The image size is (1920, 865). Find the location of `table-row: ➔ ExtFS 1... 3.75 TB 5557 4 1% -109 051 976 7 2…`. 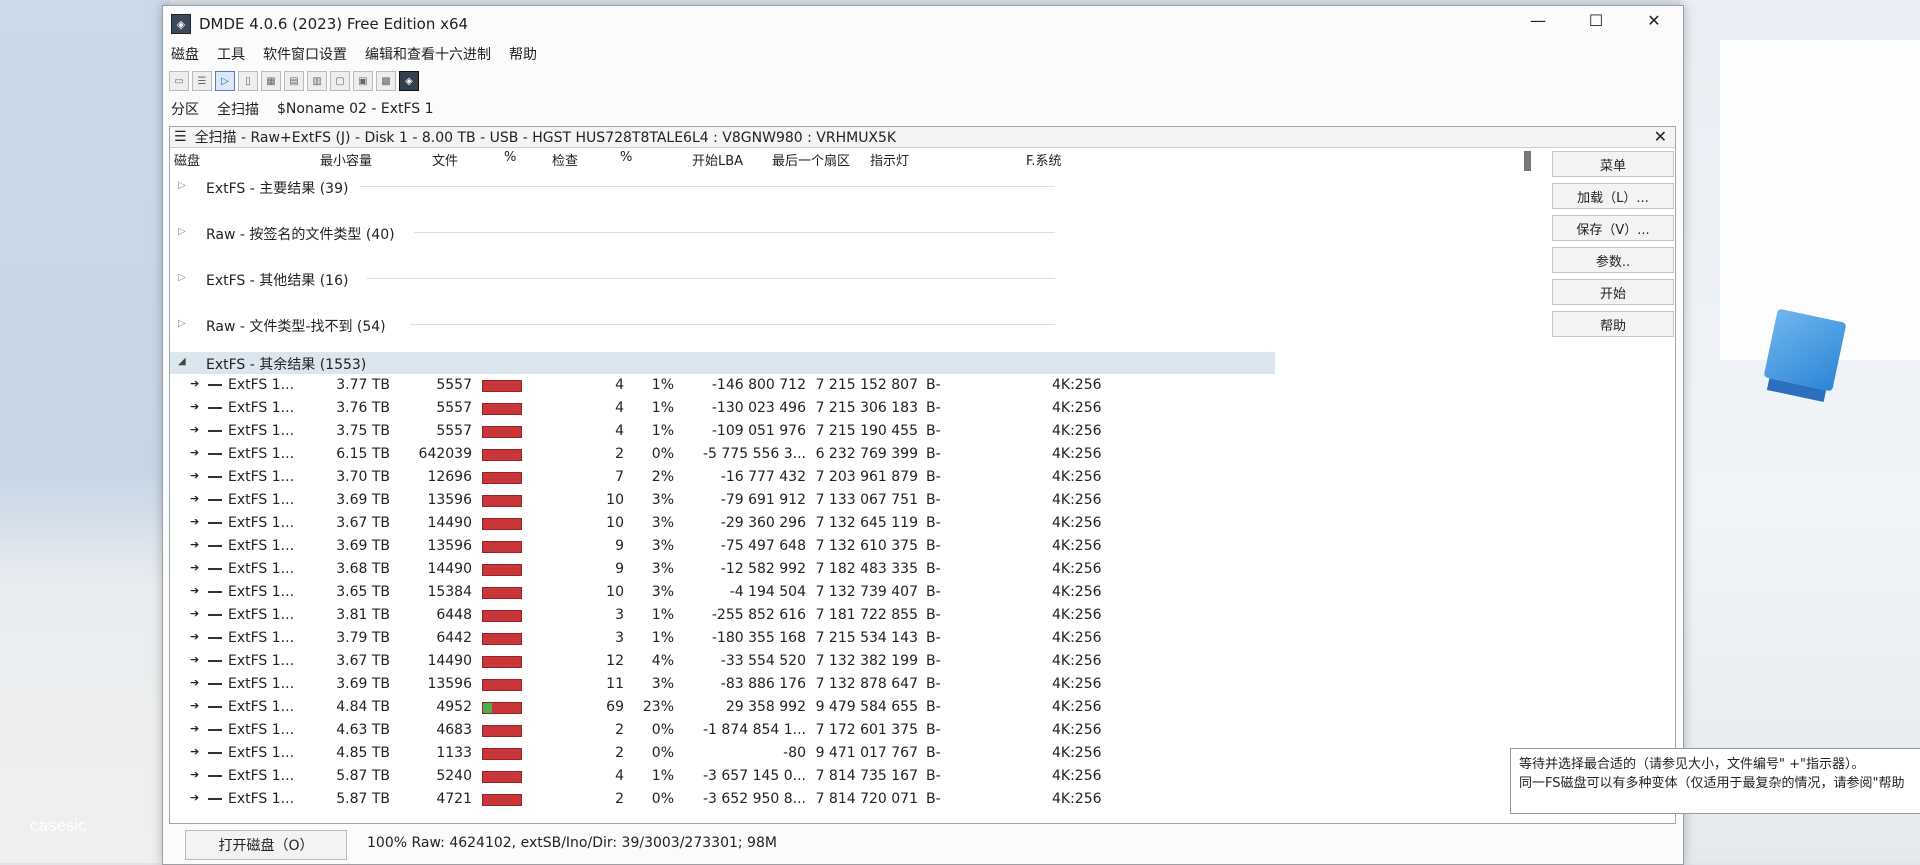

table-row: ➔ ExtFS 1... 3.75 TB 5557 4 1% -109 051 976 7 2… is located at coordinates (922, 431).